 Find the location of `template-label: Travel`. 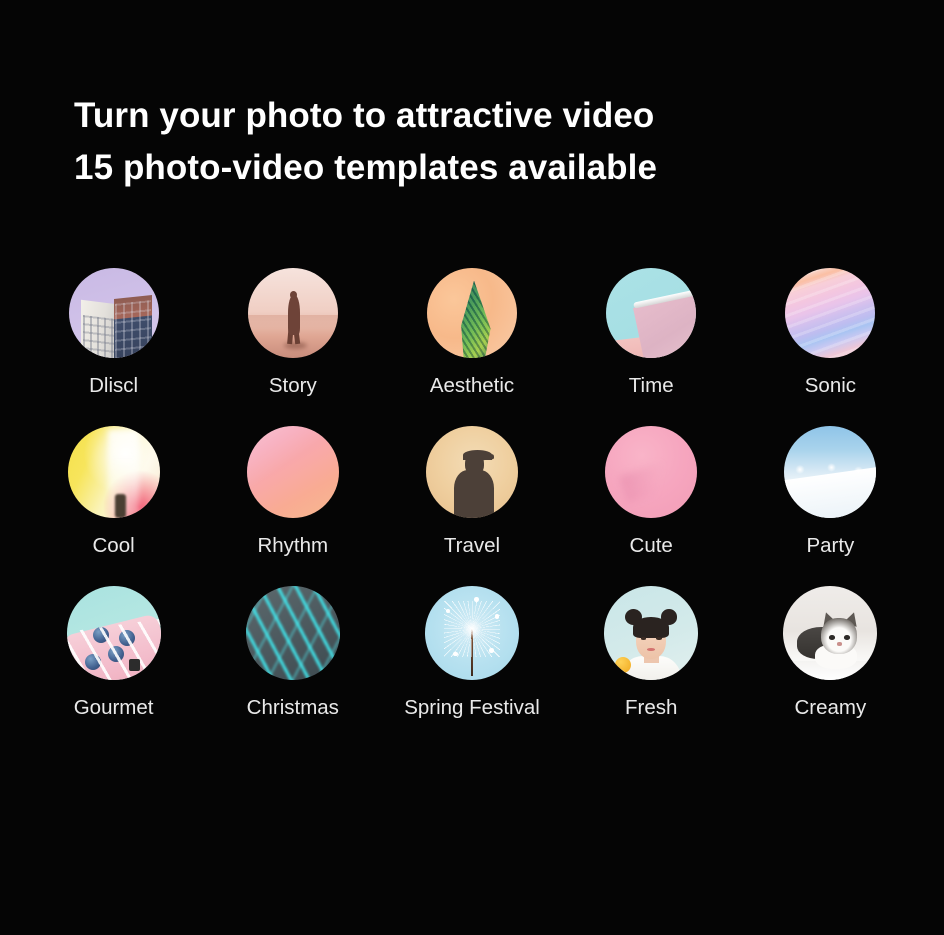

template-label: Travel is located at coordinates (472, 545).